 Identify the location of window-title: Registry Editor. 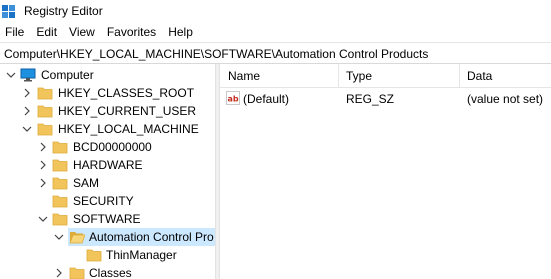
(63, 11).